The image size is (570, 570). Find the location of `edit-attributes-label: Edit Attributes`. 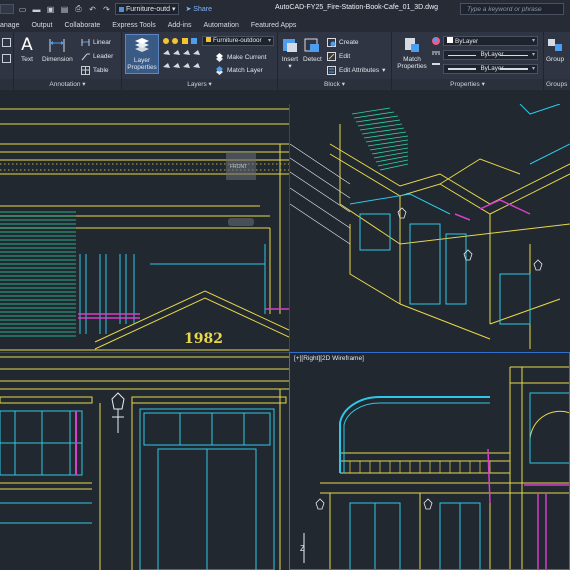

edit-attributes-label: Edit Attributes is located at coordinates (359, 70).